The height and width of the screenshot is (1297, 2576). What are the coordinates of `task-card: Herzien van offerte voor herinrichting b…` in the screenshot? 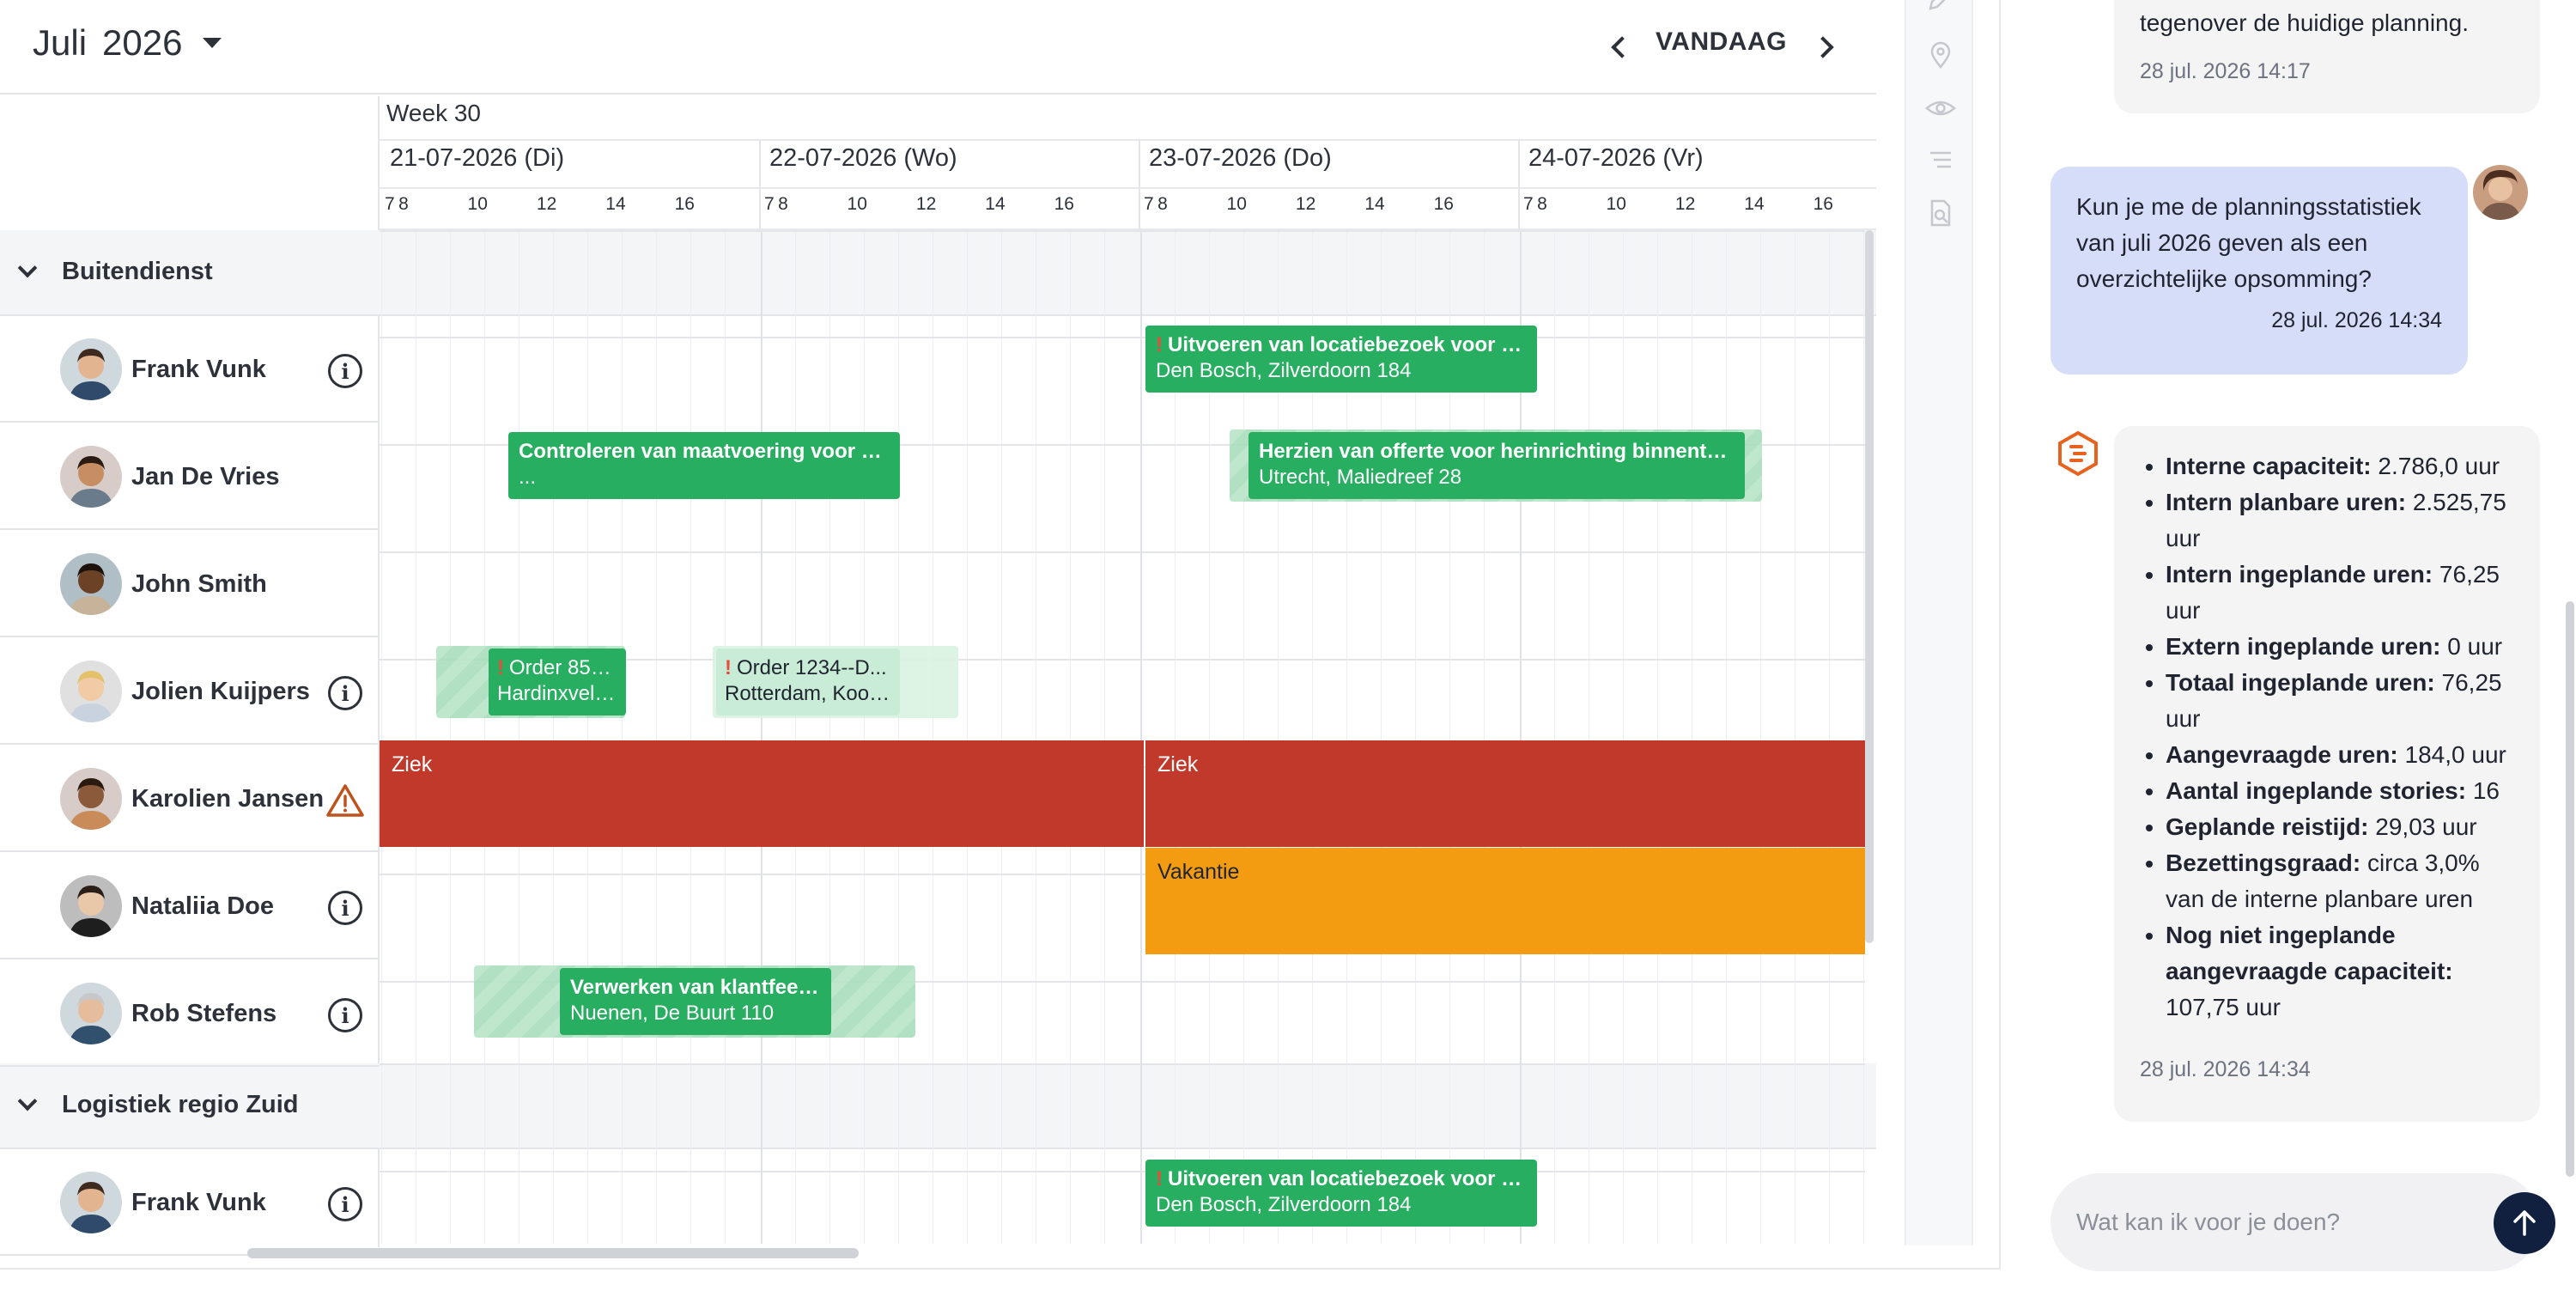 It's located at (1497, 465).